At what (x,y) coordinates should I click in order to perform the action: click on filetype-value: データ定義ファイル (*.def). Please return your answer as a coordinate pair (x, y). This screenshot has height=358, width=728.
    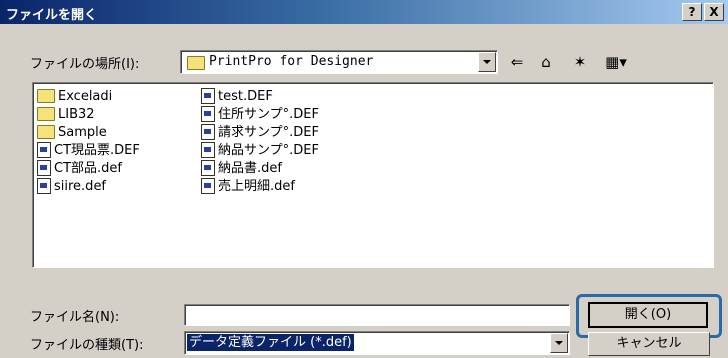
    Looking at the image, I should click on (270, 342).